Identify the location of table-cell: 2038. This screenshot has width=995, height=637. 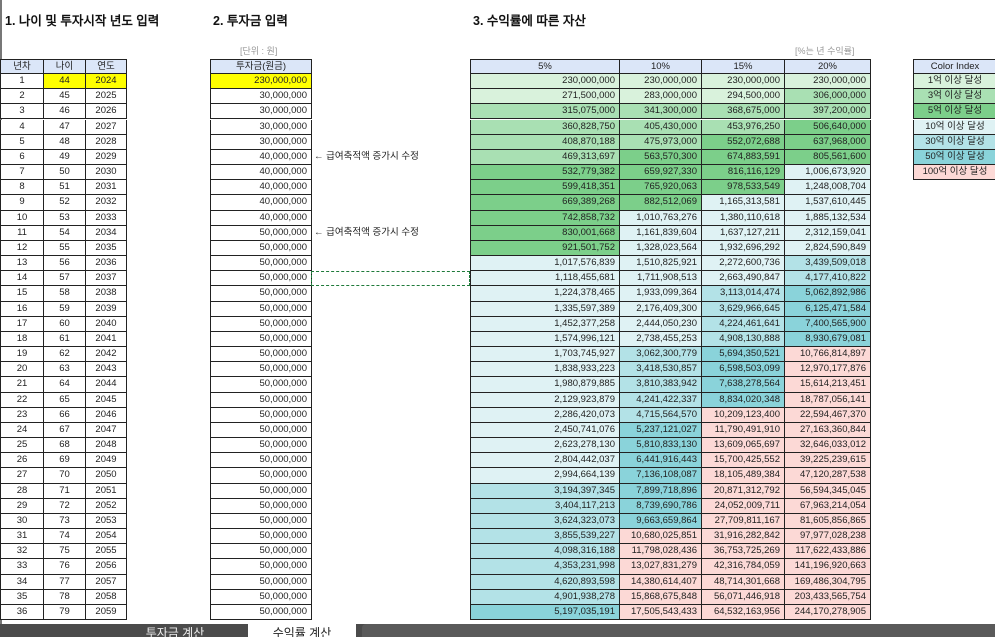
(106, 294).